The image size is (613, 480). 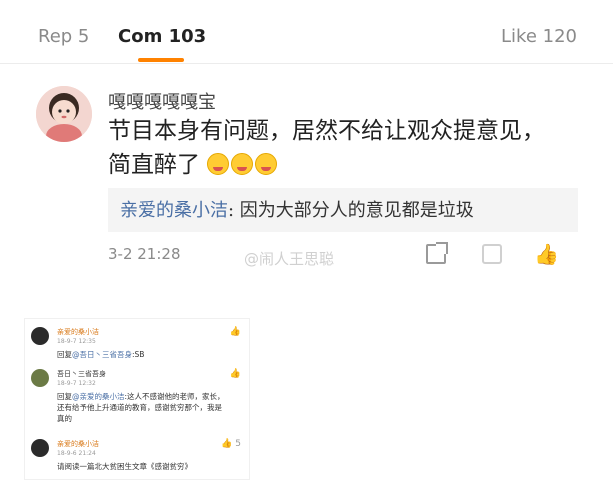 What do you see at coordinates (289, 259) in the screenshot?
I see `watermark: @闹人王思聪` at bounding box center [289, 259].